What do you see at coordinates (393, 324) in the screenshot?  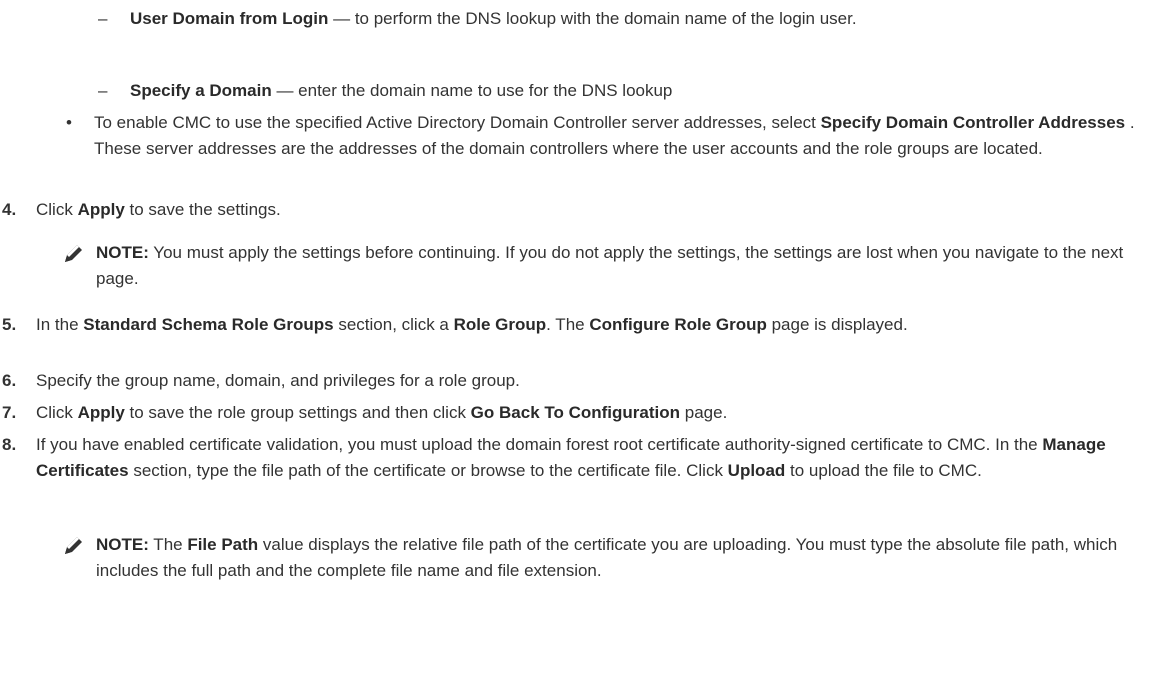 I see `text-run: section, click a` at bounding box center [393, 324].